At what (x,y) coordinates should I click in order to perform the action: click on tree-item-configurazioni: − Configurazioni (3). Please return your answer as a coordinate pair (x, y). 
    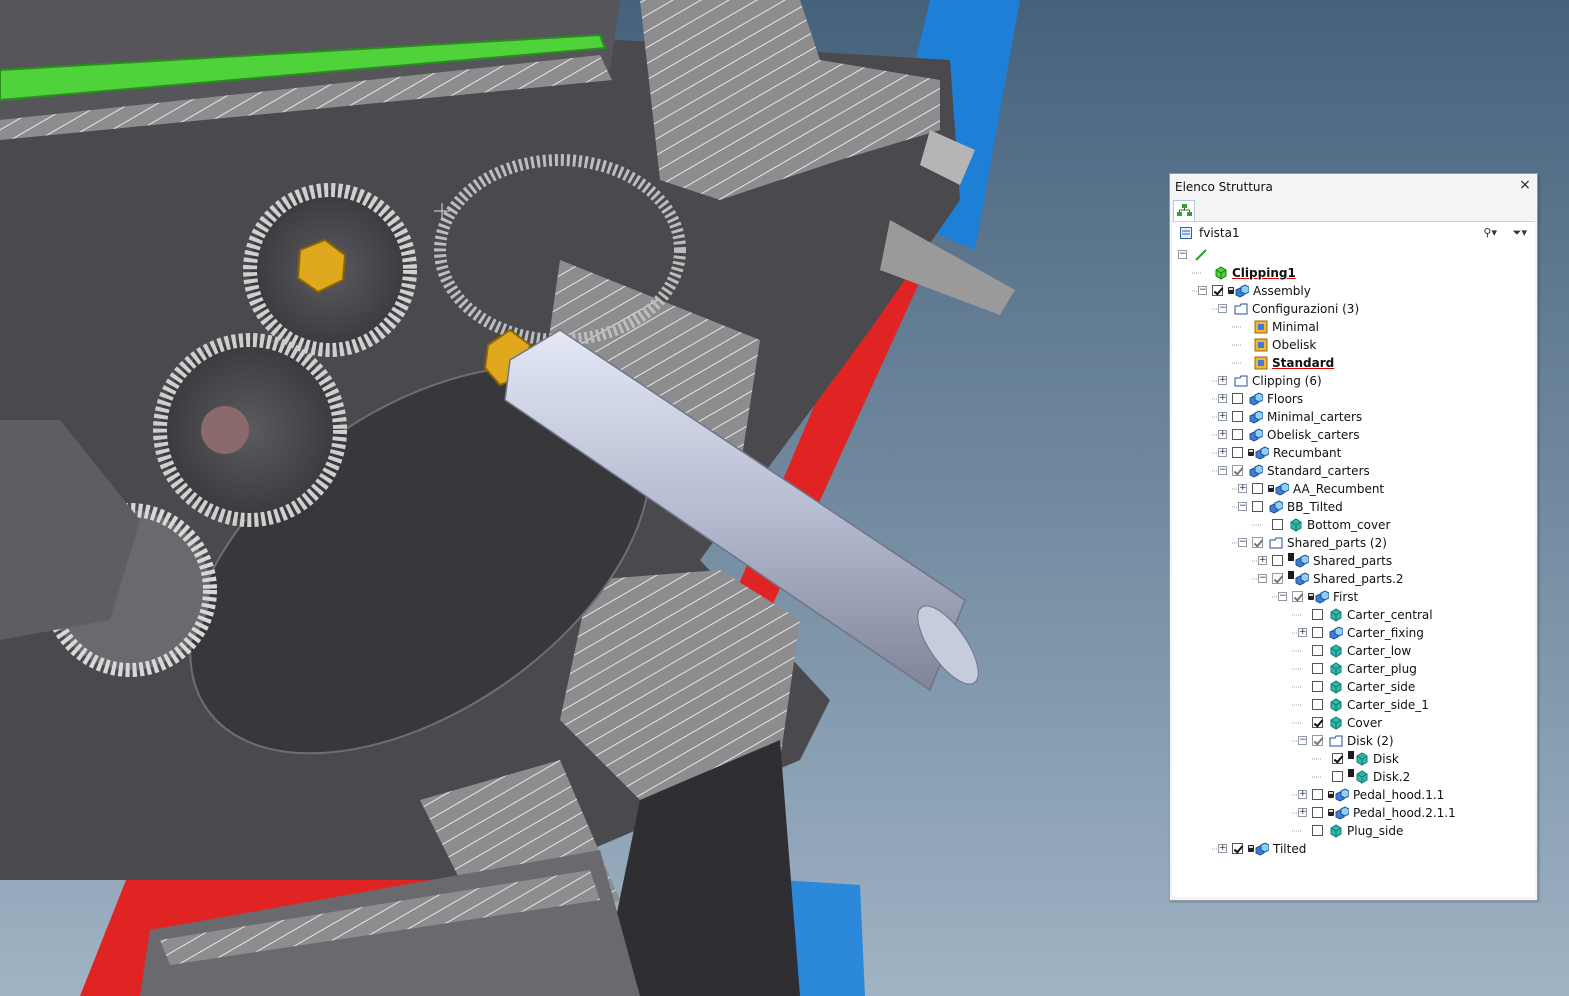
    Looking at the image, I should click on (1353, 309).